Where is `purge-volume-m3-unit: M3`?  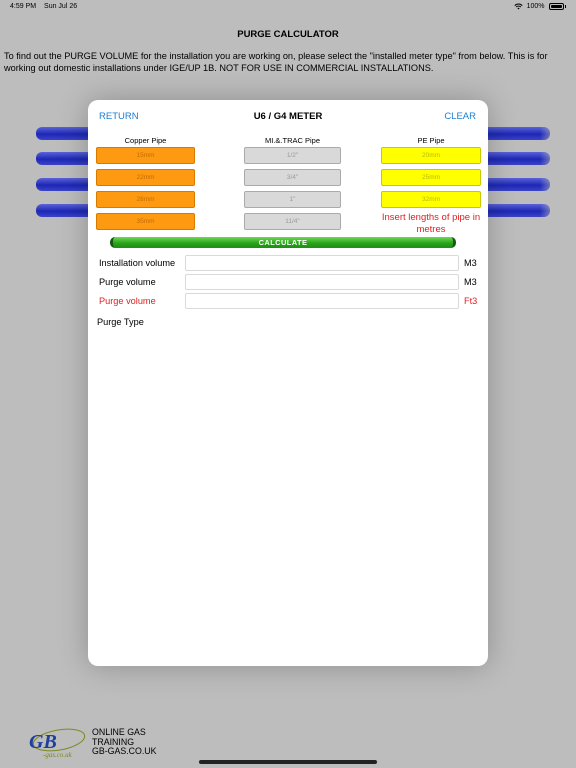
purge-volume-m3-unit: M3 is located at coordinates (470, 282).